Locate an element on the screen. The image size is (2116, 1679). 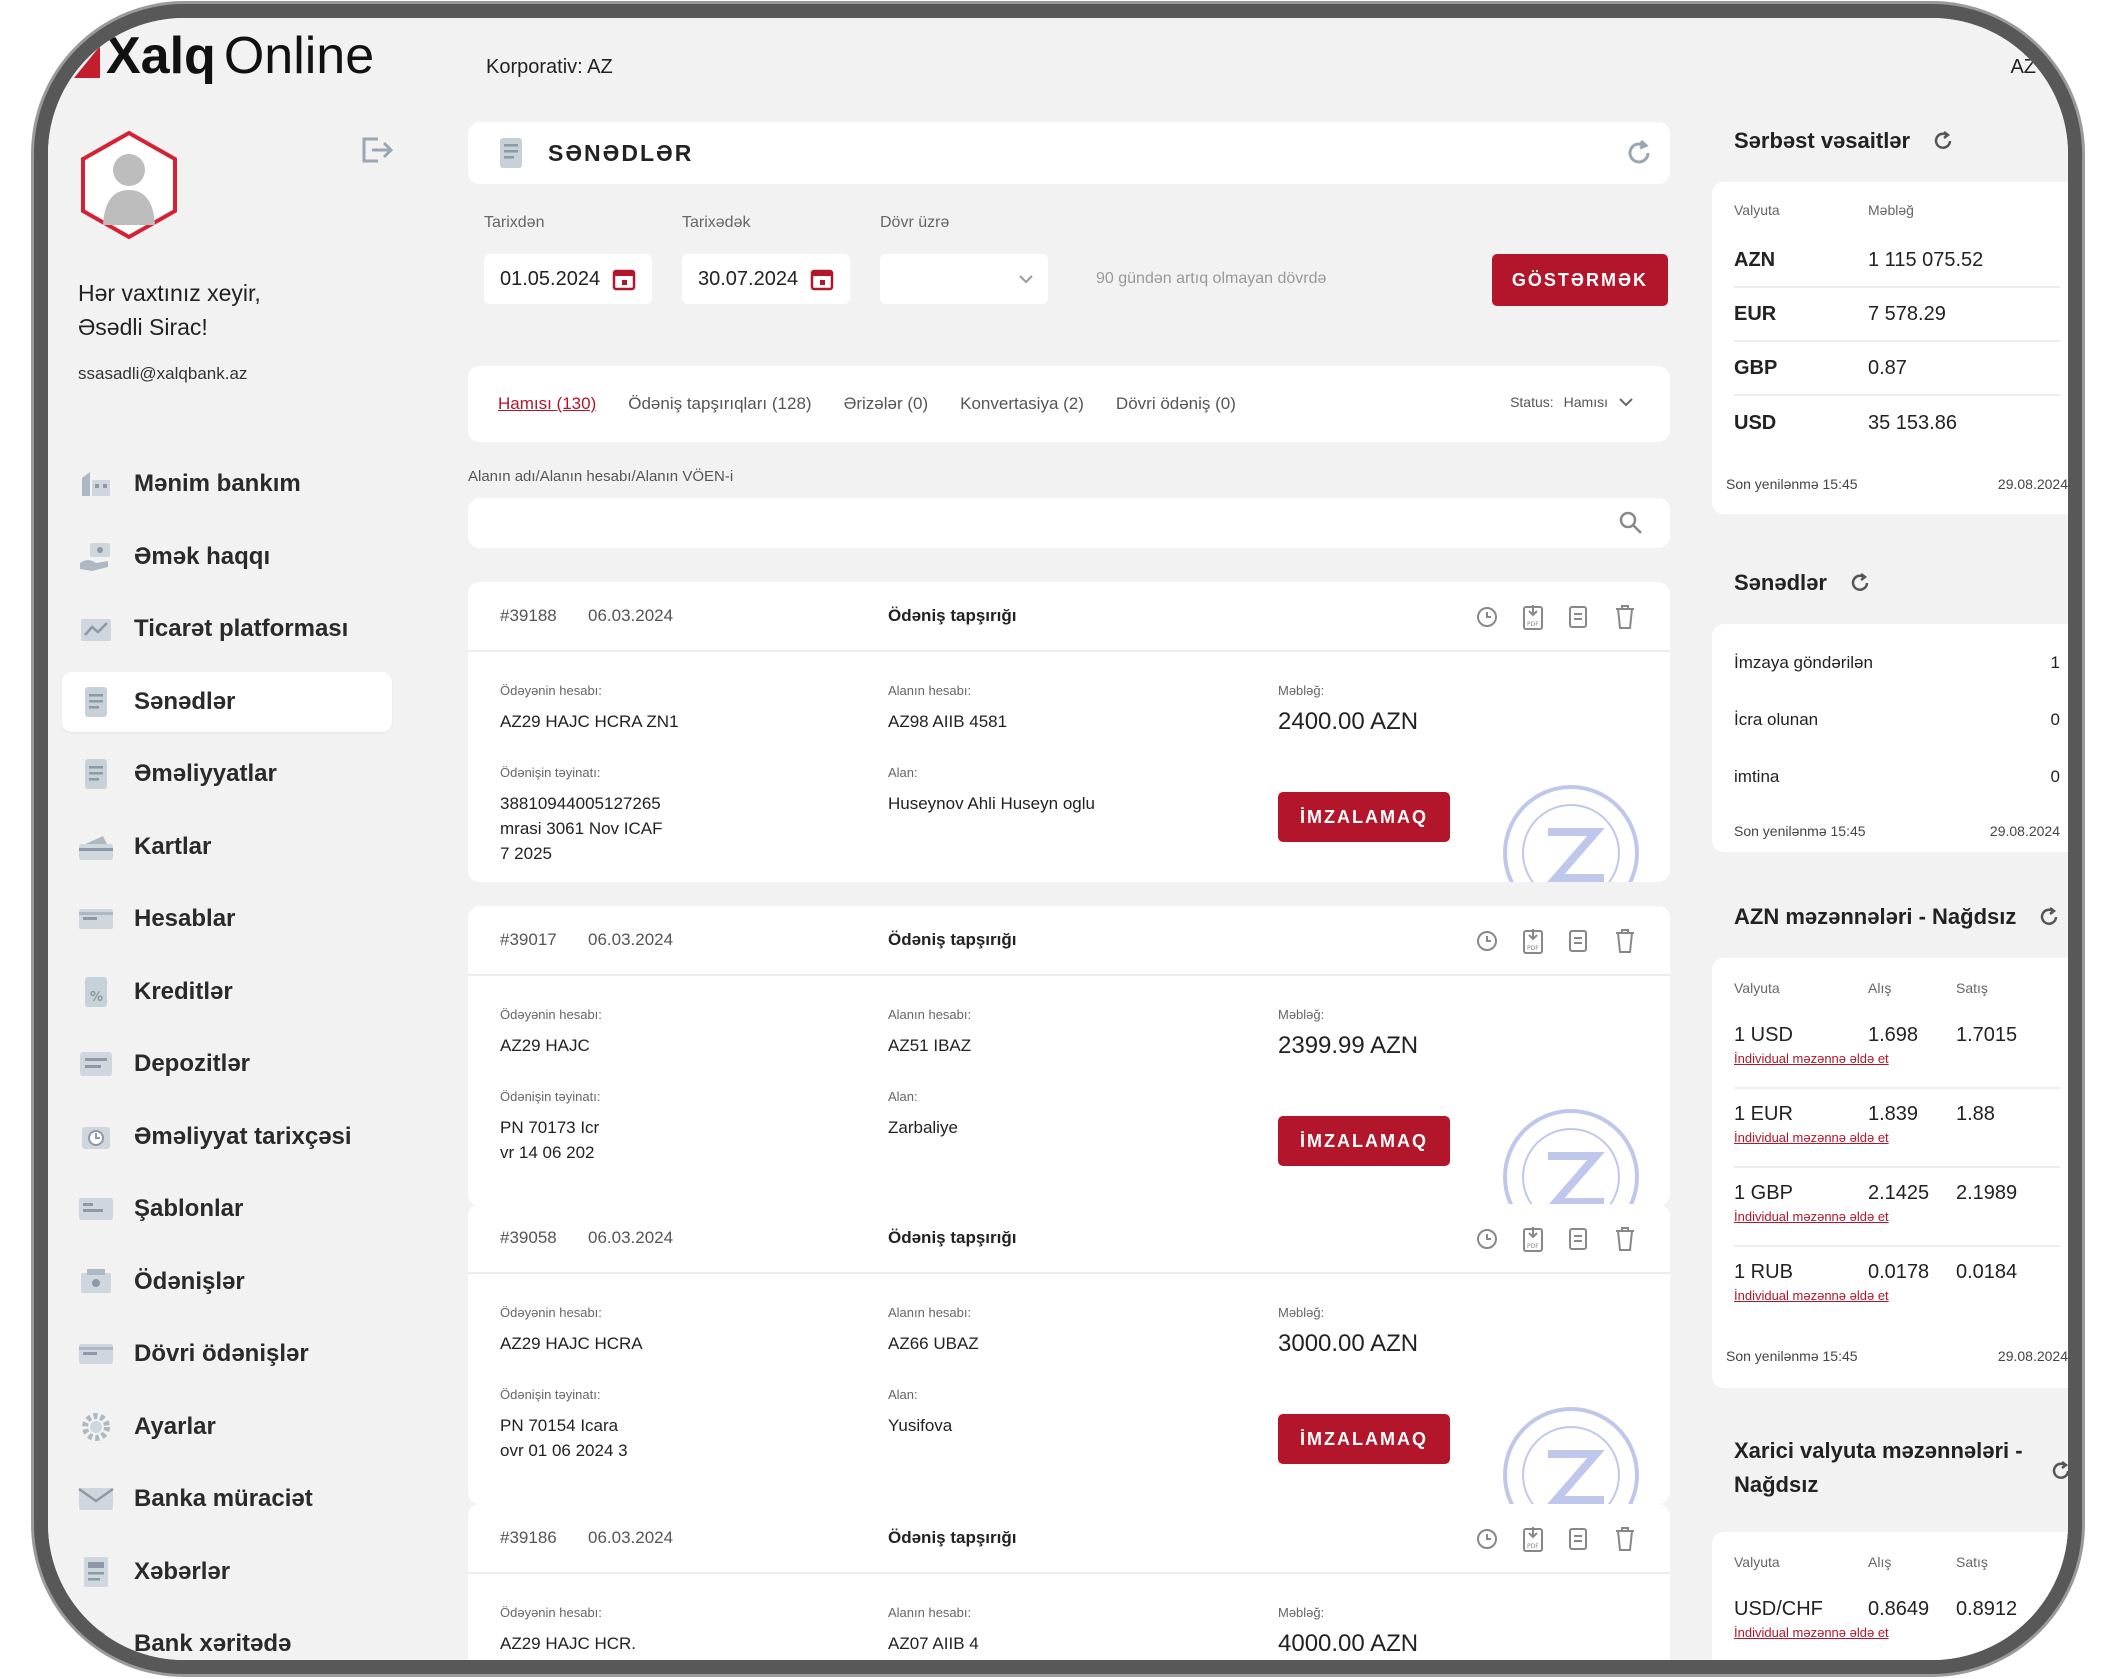
date-from-field: 01.05.2024 is located at coordinates (568, 279).